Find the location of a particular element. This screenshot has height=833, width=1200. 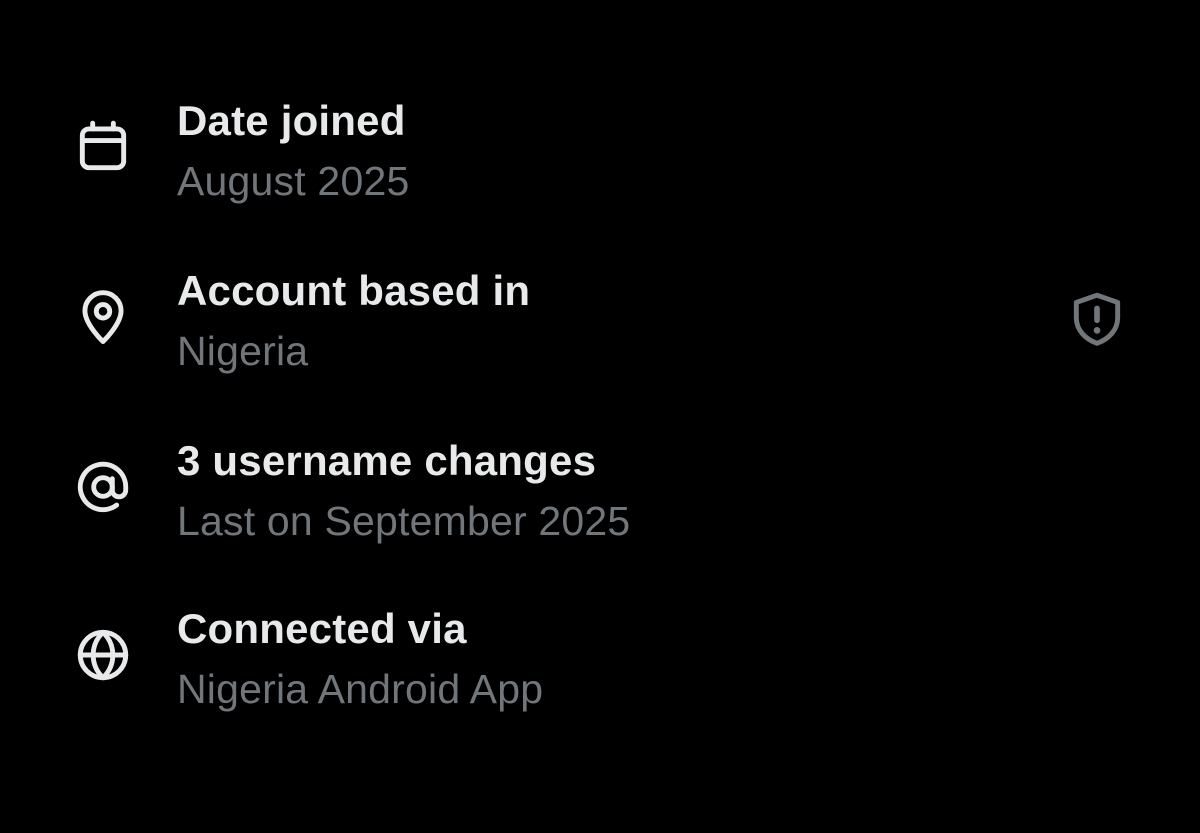

globe-icon is located at coordinates (103, 655).